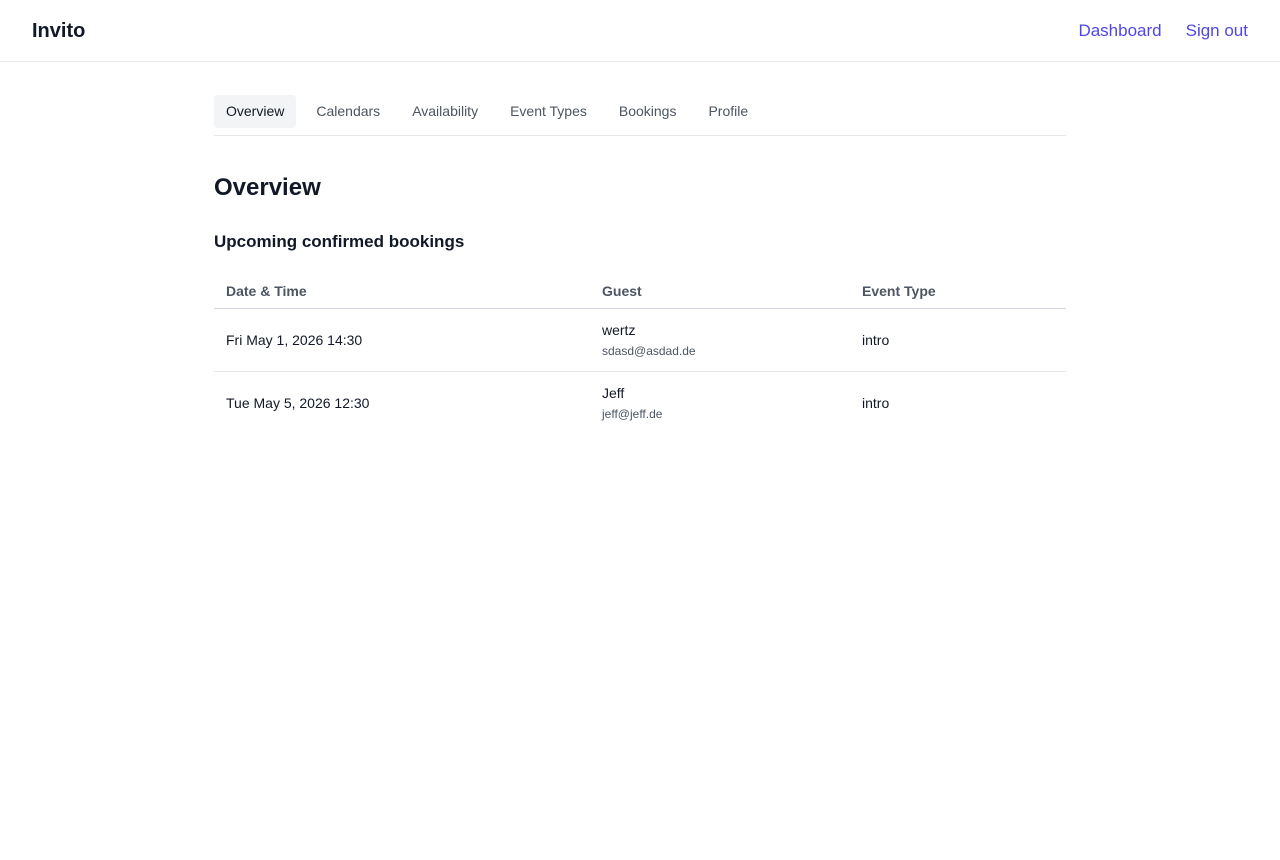 The width and height of the screenshot is (1280, 860). What do you see at coordinates (1217, 31) in the screenshot?
I see `sign-out-link: Sign out` at bounding box center [1217, 31].